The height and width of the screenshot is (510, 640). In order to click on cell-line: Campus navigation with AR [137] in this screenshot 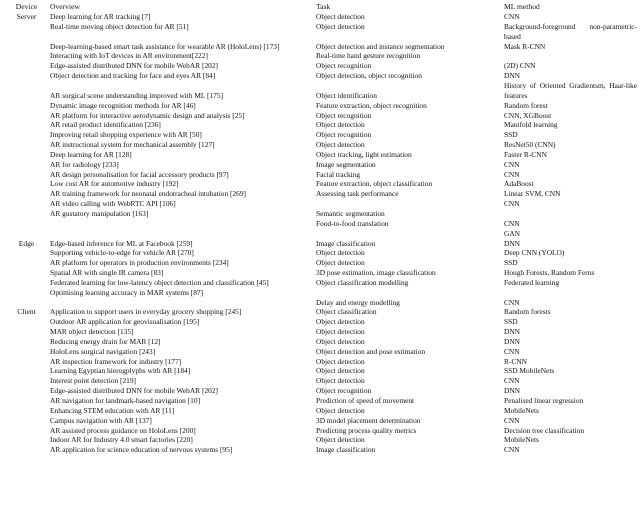, I will do `click(101, 420)`.